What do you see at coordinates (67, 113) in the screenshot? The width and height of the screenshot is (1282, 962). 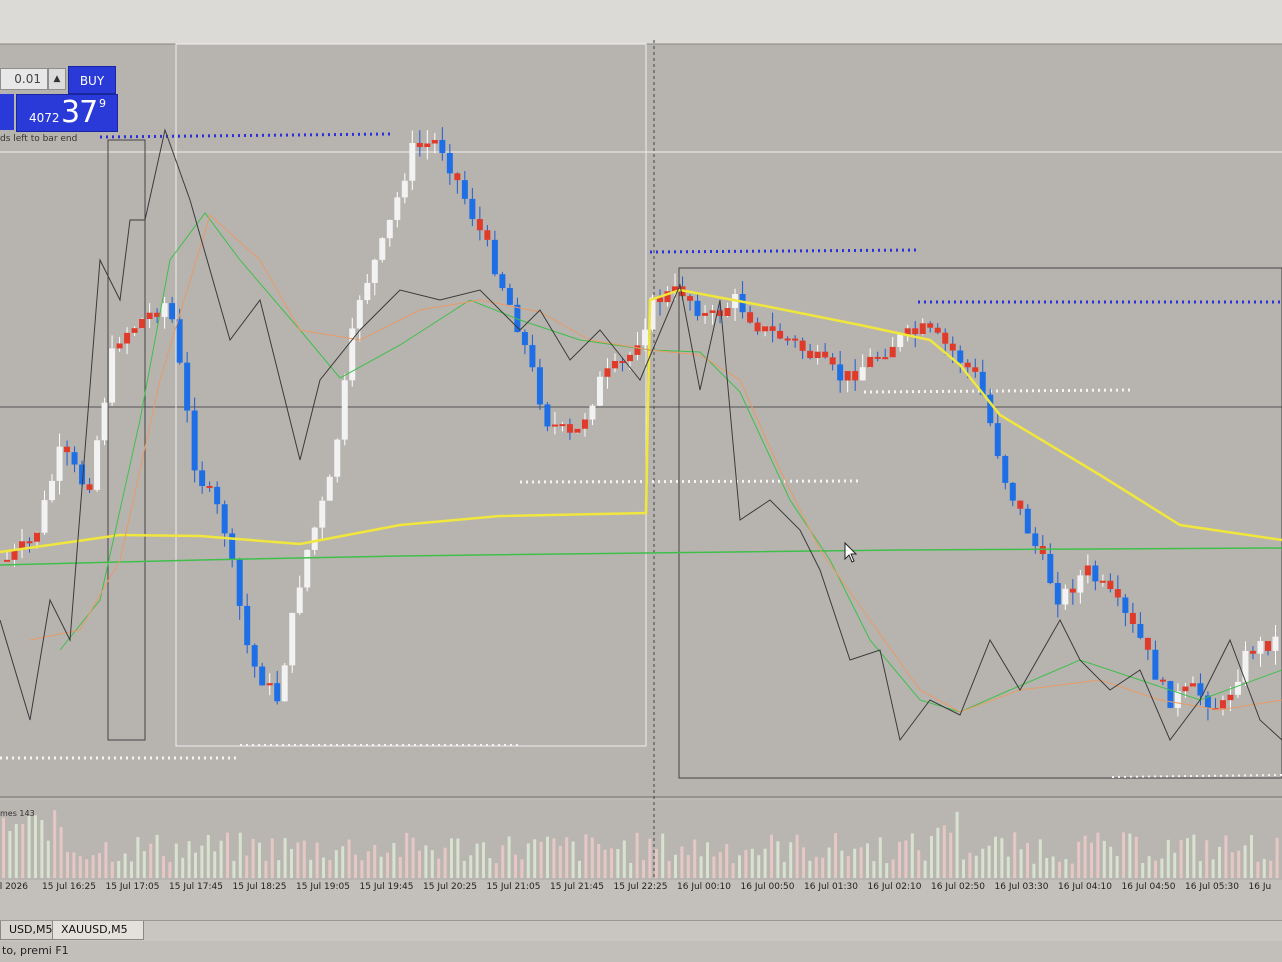 I see `buy-price-display: 4072 37 9` at bounding box center [67, 113].